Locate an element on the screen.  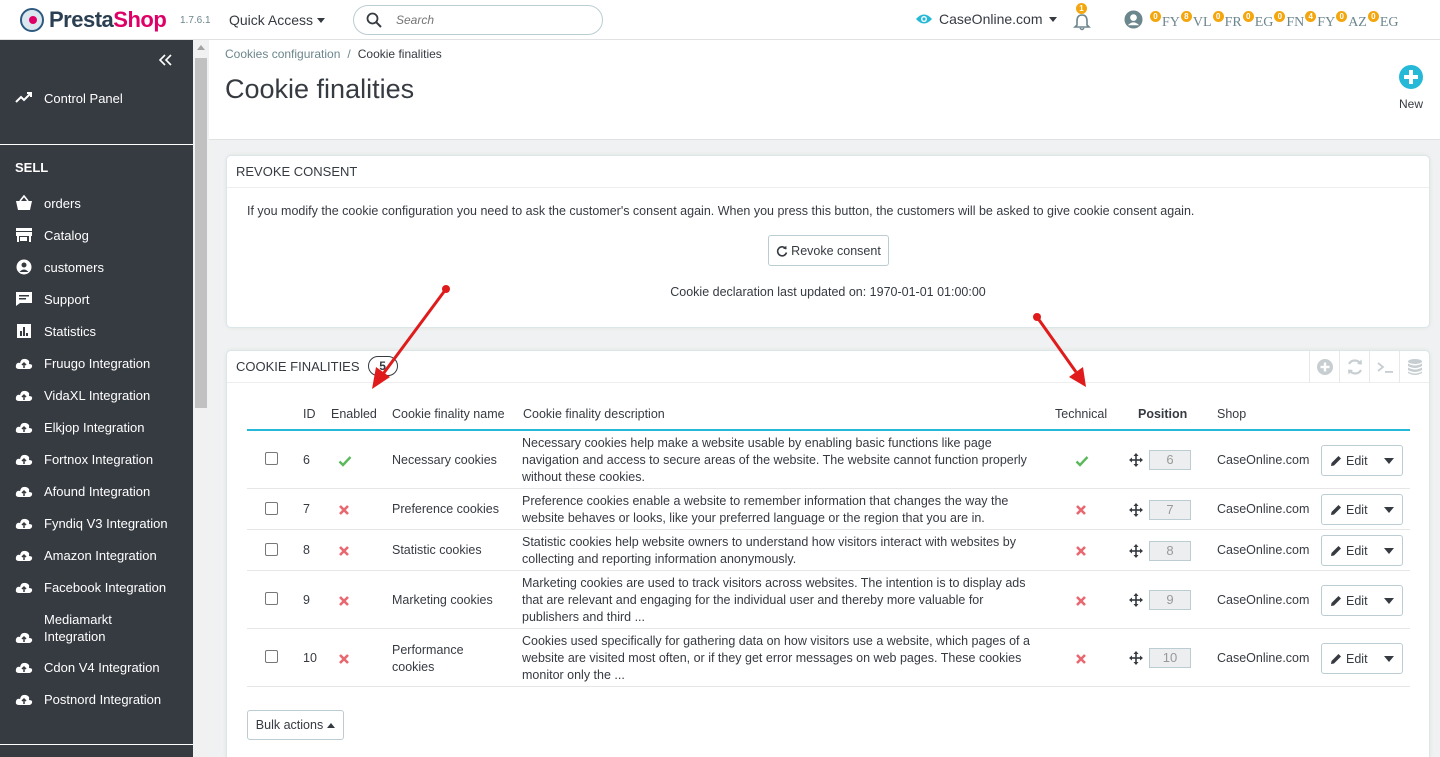
order-counter: 0 FR is located at coordinates (1227, 21).